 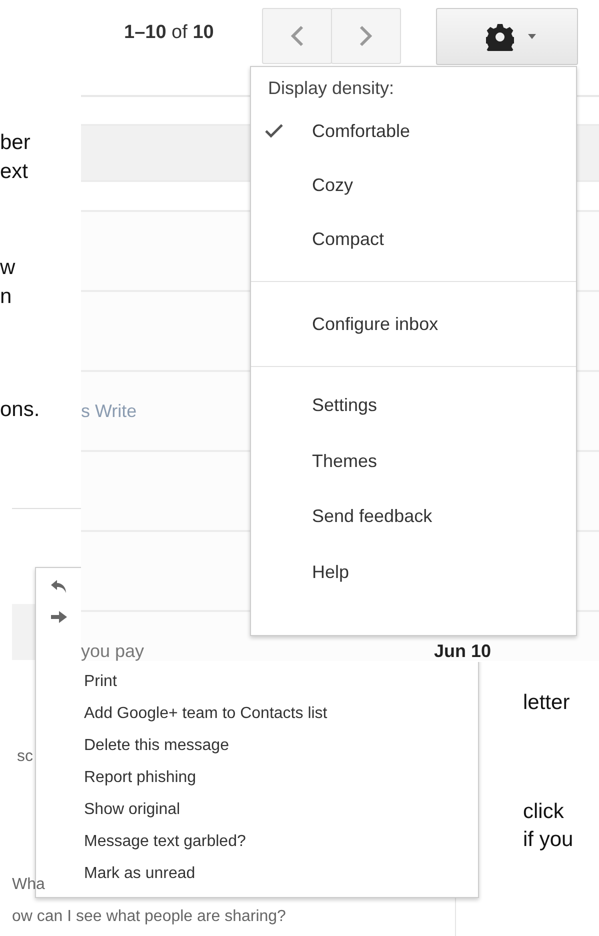 What do you see at coordinates (413, 461) in the screenshot?
I see `menu-item: Themes` at bounding box center [413, 461].